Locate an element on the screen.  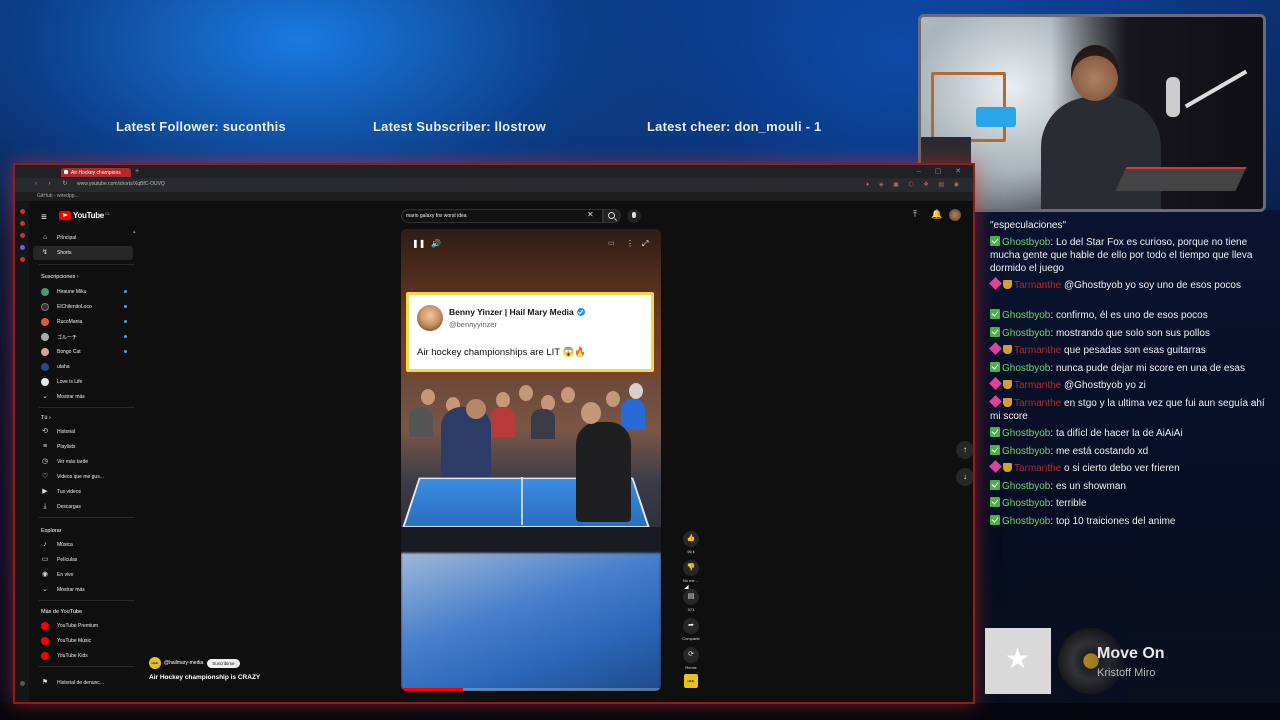
chat-message: Ghostbyob: terrible is located at coordinates (1130, 503).